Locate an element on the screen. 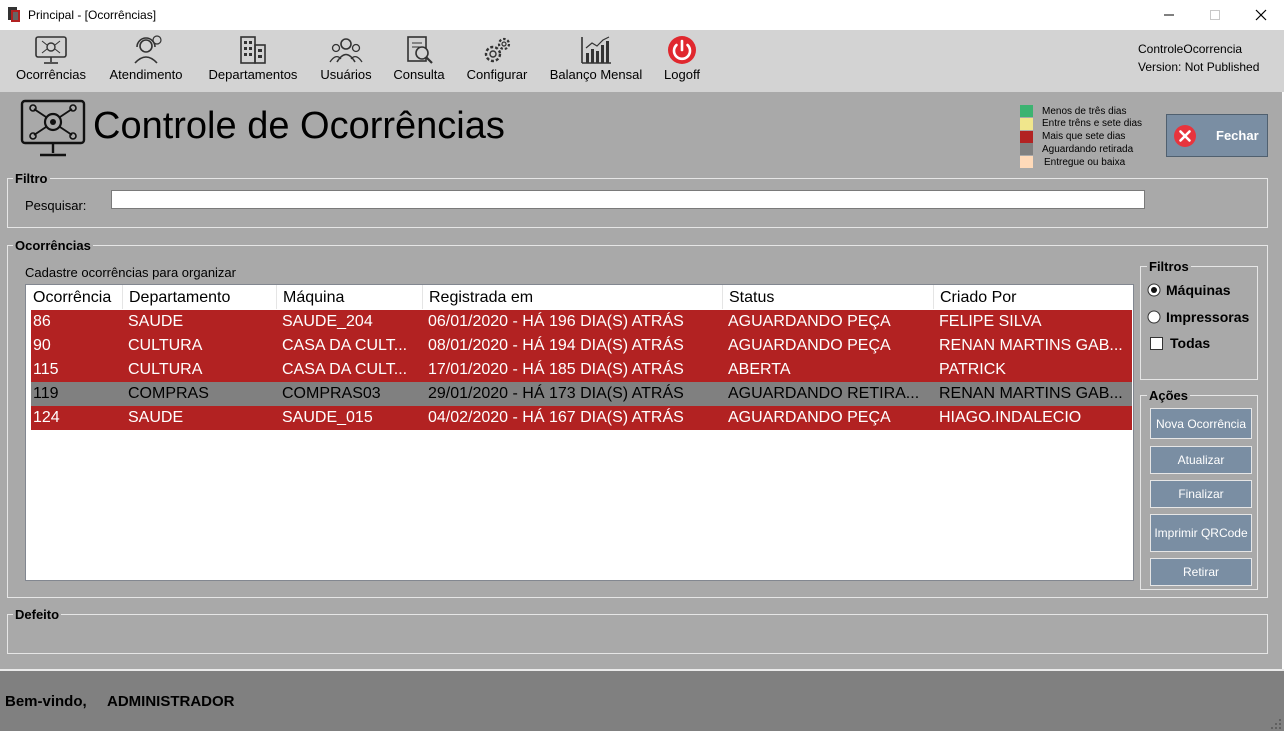  toolbar-label: Usuários is located at coordinates (346, 74).